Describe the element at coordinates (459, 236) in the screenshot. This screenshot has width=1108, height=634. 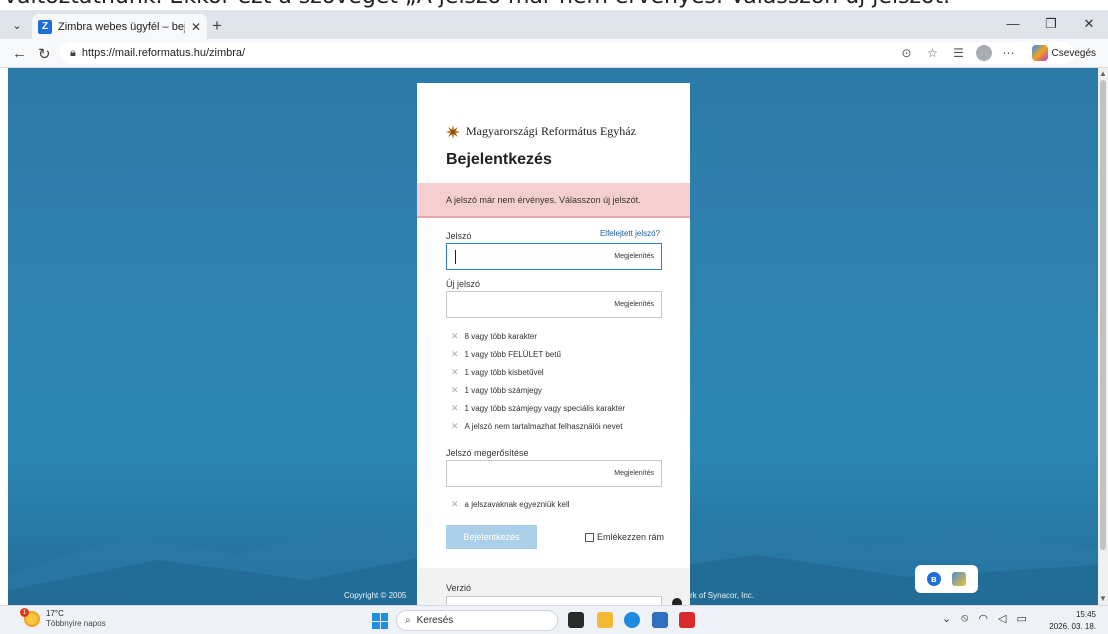
I see `password-label: Jelszó` at that location.